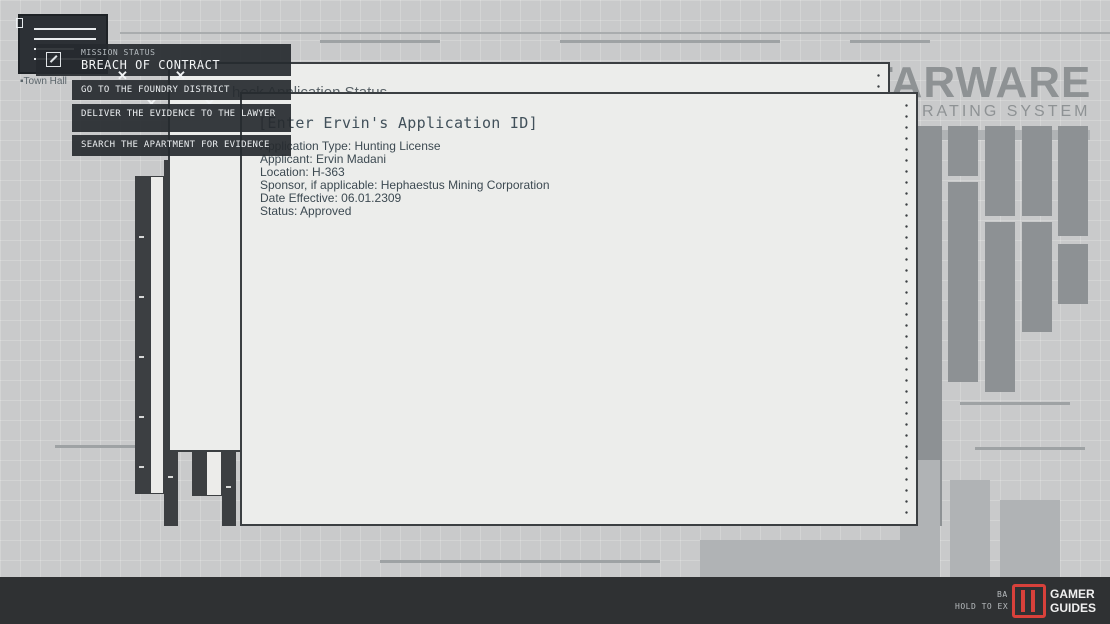 This screenshot has height=624, width=1110. I want to click on bottom-prompt-bar, so click(555, 600).